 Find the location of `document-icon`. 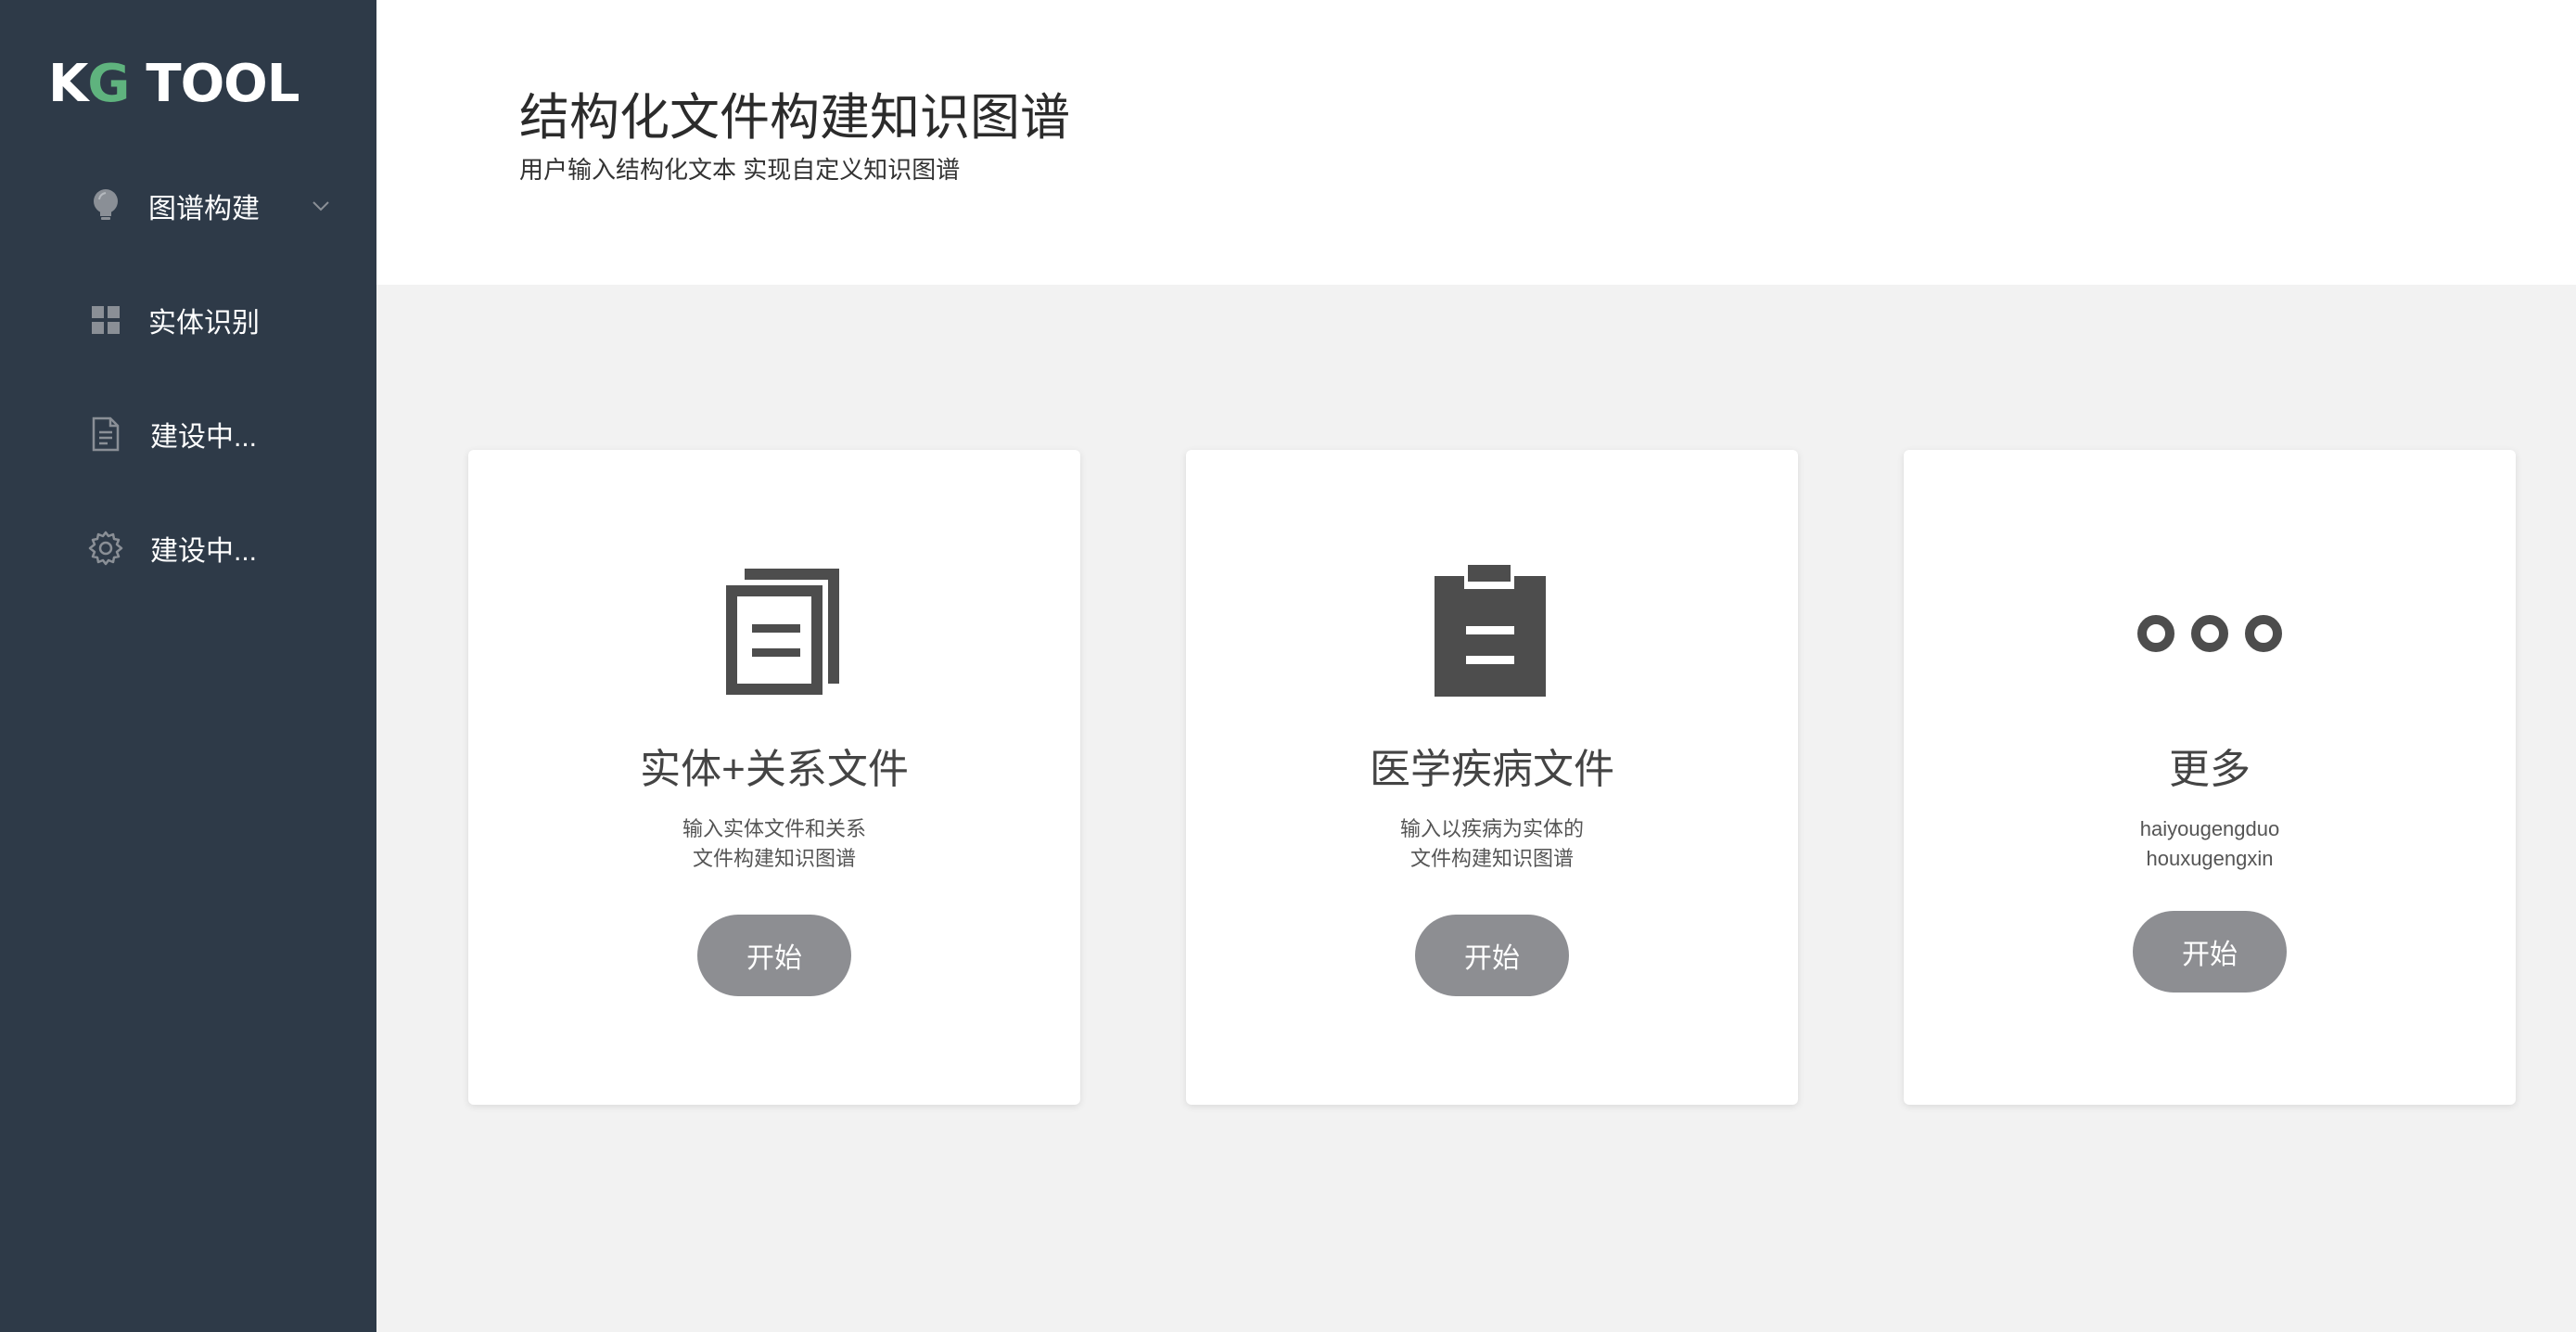

document-icon is located at coordinates (105, 434).